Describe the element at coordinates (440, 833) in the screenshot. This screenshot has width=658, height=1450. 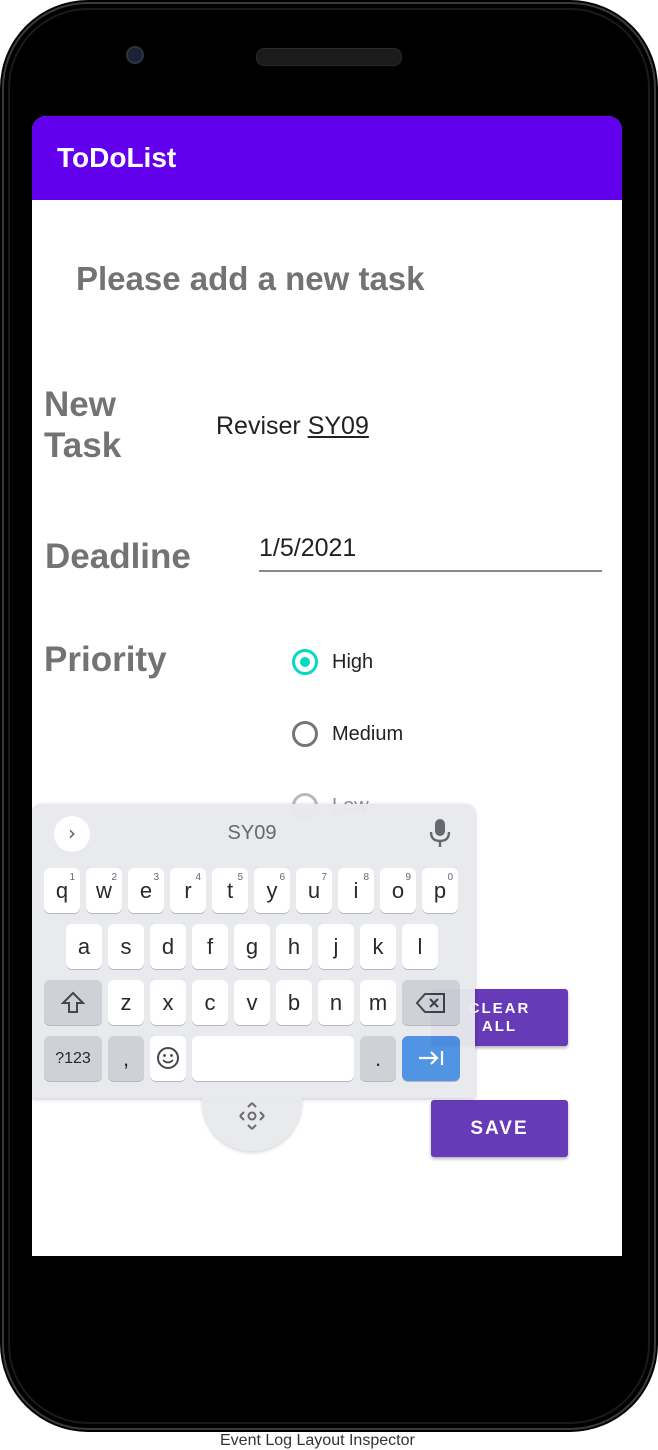
I see `microphone-icon` at that location.